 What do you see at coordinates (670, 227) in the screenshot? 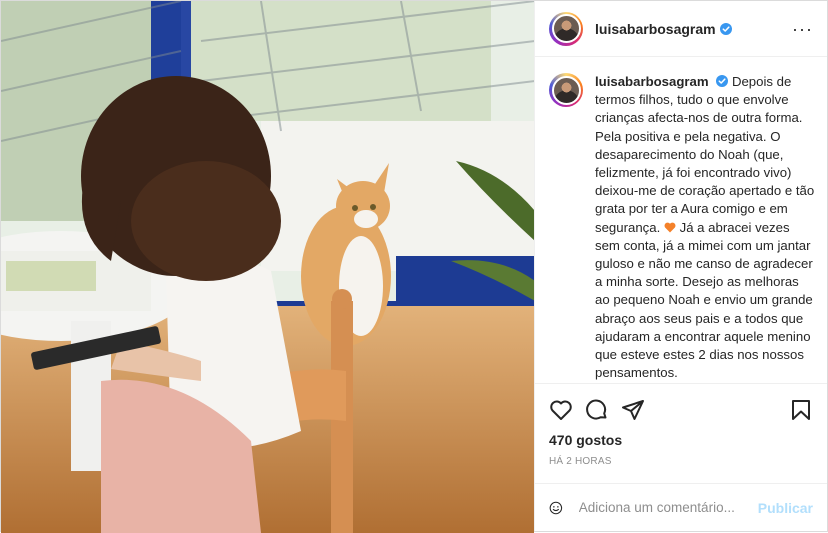
I see `orange-heart-emoji-icon` at bounding box center [670, 227].